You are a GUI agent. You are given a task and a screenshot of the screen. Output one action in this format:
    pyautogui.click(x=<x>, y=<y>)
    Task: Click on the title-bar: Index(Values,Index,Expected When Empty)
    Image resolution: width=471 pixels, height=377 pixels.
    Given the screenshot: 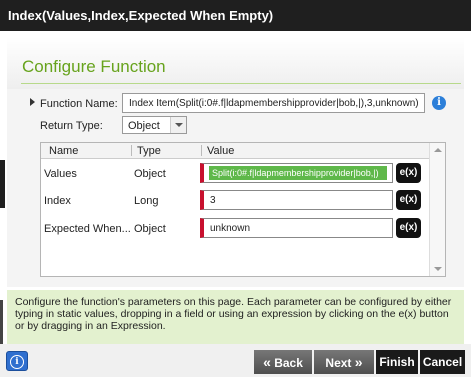 What is the action you would take?
    pyautogui.click(x=235, y=15)
    